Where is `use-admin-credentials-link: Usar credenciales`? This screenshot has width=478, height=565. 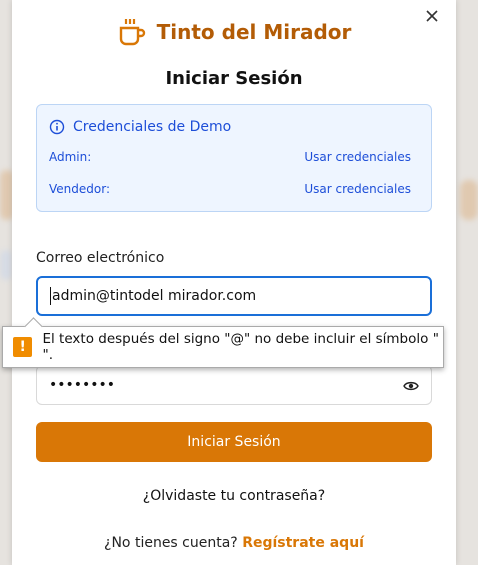 use-admin-credentials-link: Usar credenciales is located at coordinates (357, 157).